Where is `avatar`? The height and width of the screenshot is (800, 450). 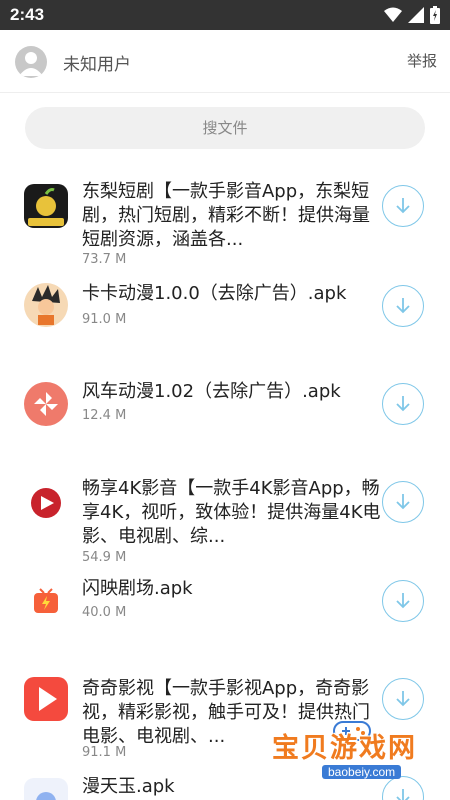 avatar is located at coordinates (31, 62).